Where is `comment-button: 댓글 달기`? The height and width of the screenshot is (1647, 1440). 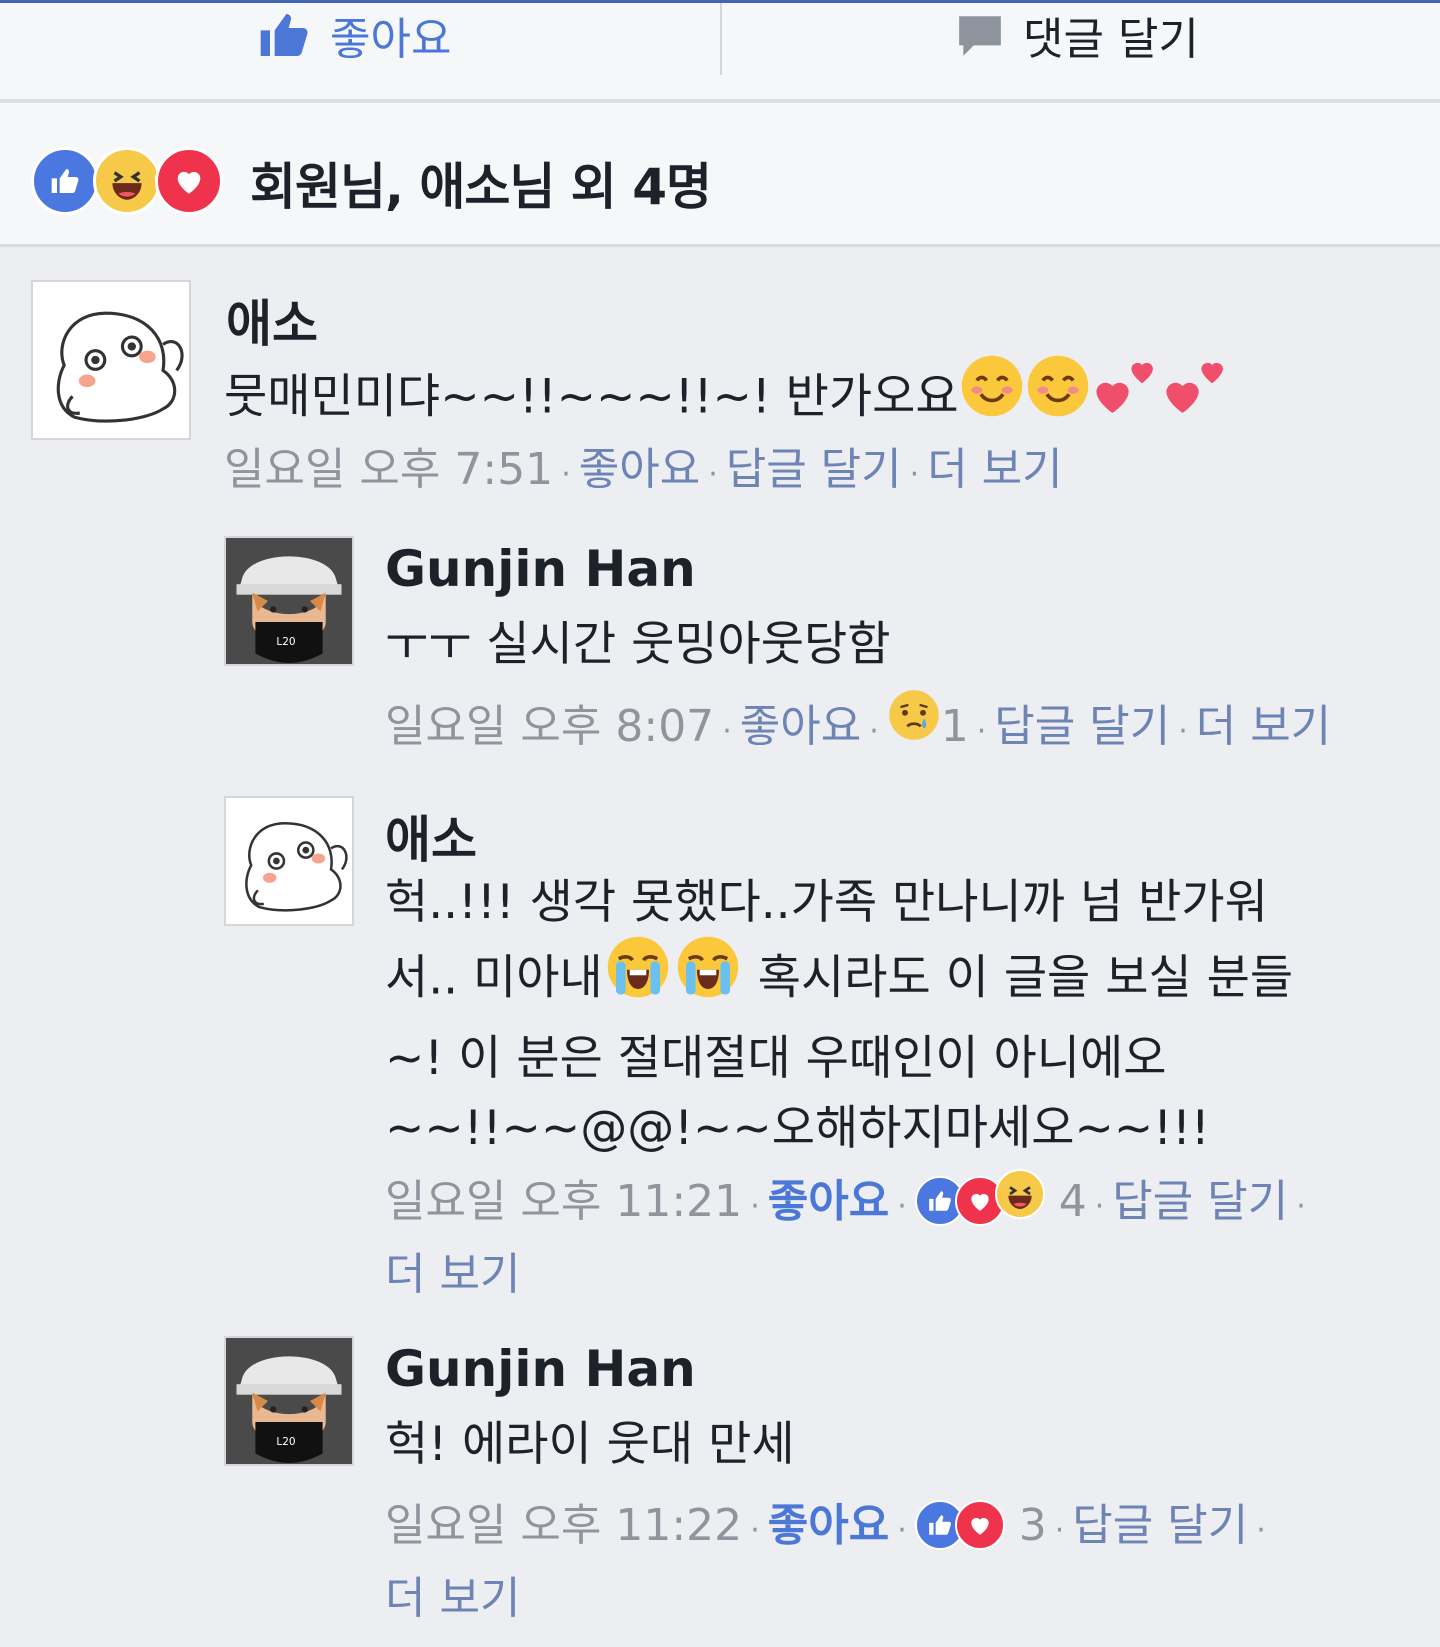
comment-button: 댓글 달기 is located at coordinates (1077, 36).